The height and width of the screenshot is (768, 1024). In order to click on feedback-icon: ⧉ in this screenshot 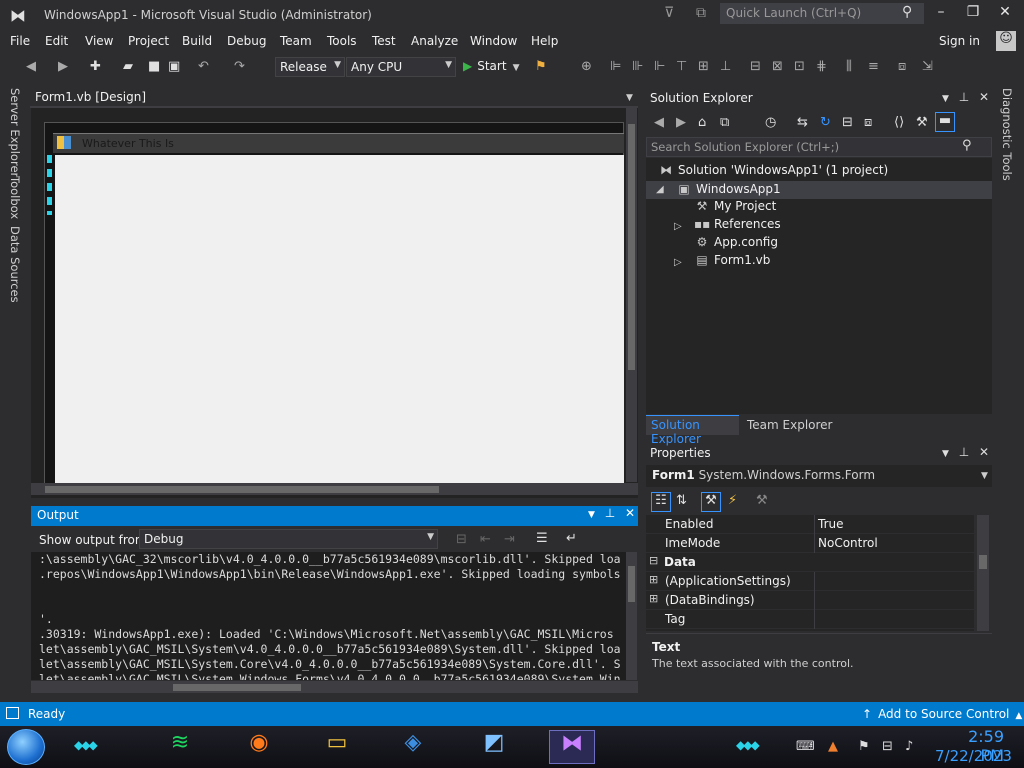, I will do `click(701, 13)`.